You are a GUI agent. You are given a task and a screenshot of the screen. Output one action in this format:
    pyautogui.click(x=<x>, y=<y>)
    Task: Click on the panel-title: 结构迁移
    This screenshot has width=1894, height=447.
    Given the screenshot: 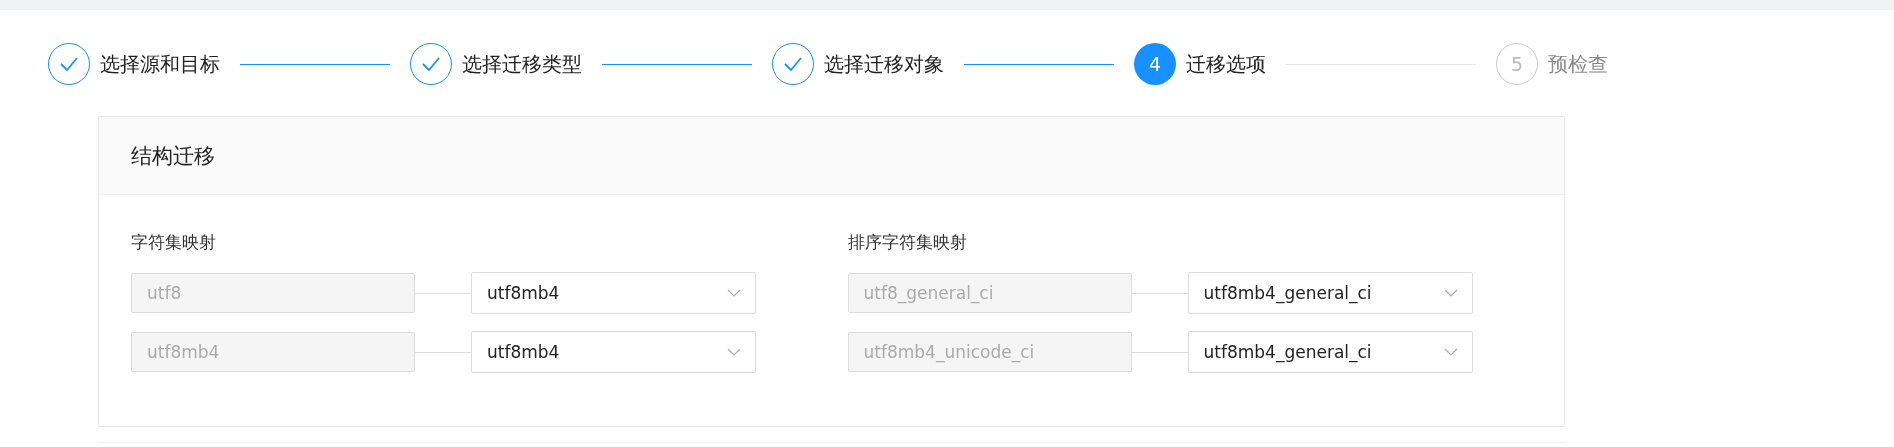 What is the action you would take?
    pyautogui.click(x=173, y=156)
    